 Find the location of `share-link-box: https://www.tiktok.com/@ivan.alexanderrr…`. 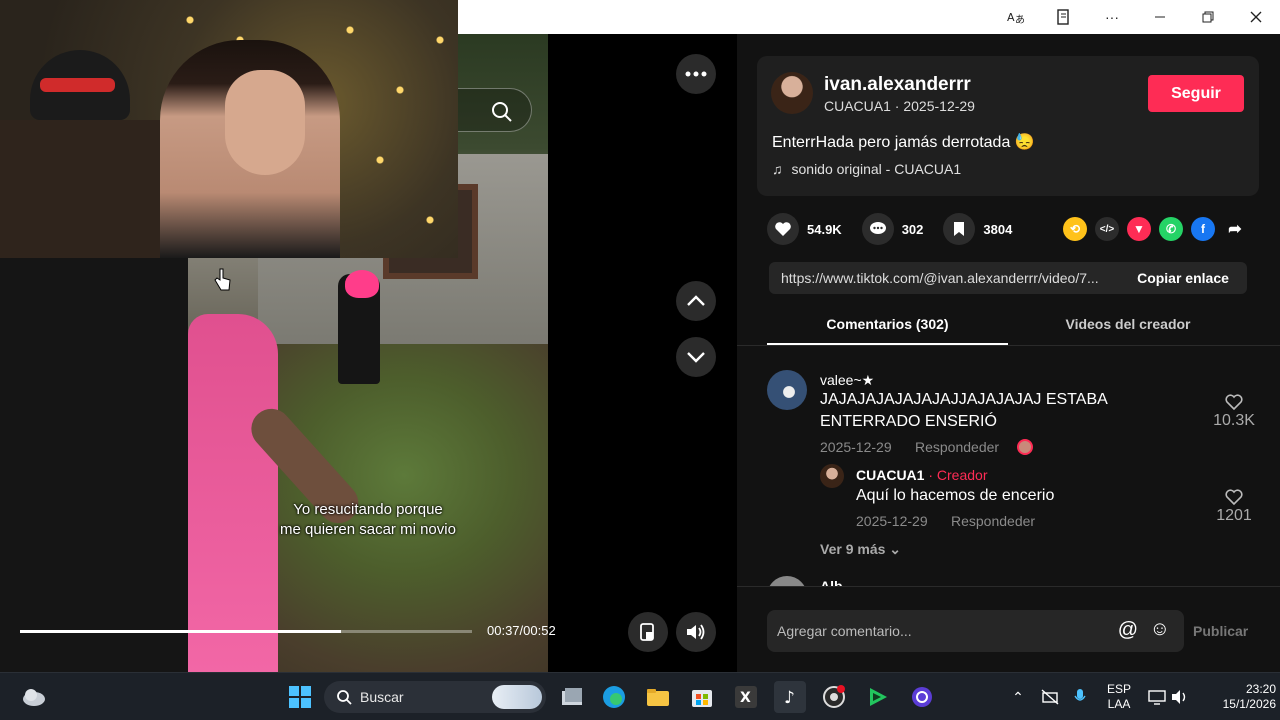

share-link-box: https://www.tiktok.com/@ivan.alexanderrr… is located at coordinates (1008, 278).